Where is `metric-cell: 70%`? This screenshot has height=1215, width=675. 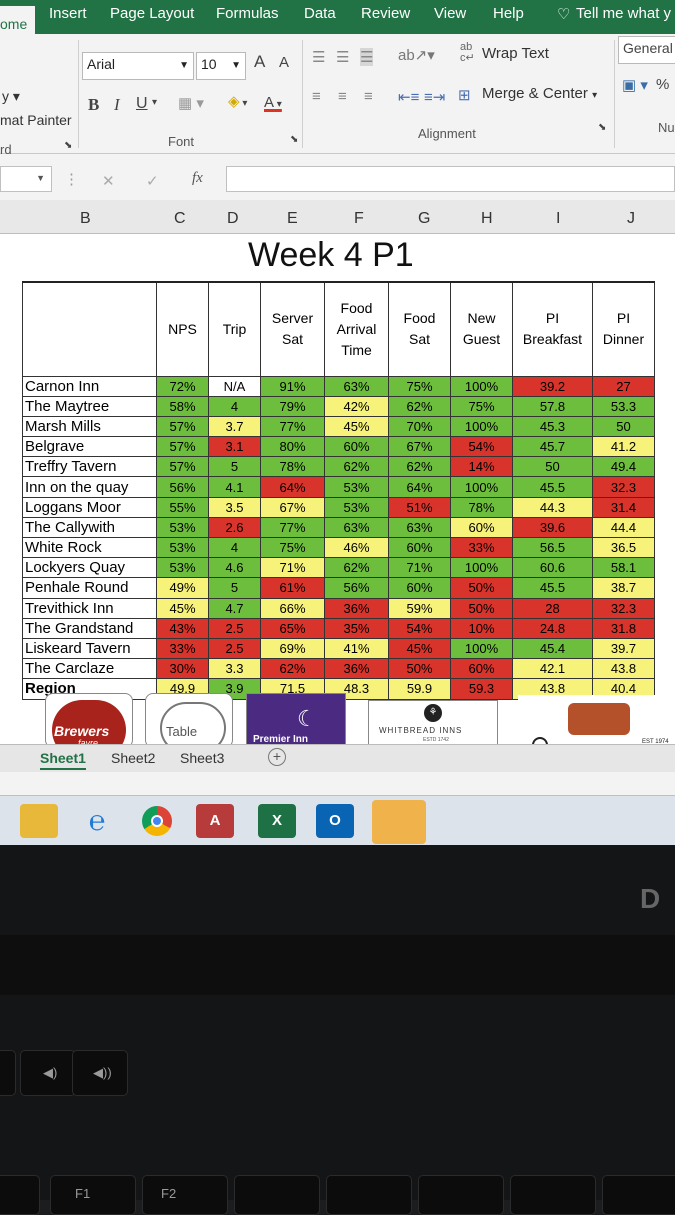 metric-cell: 70% is located at coordinates (419, 426).